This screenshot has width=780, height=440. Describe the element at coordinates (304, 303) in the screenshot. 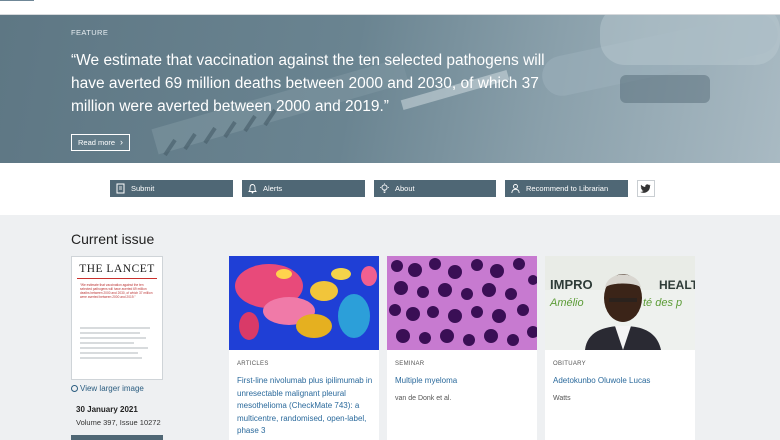

I see `article-image-mesothelioma` at that location.